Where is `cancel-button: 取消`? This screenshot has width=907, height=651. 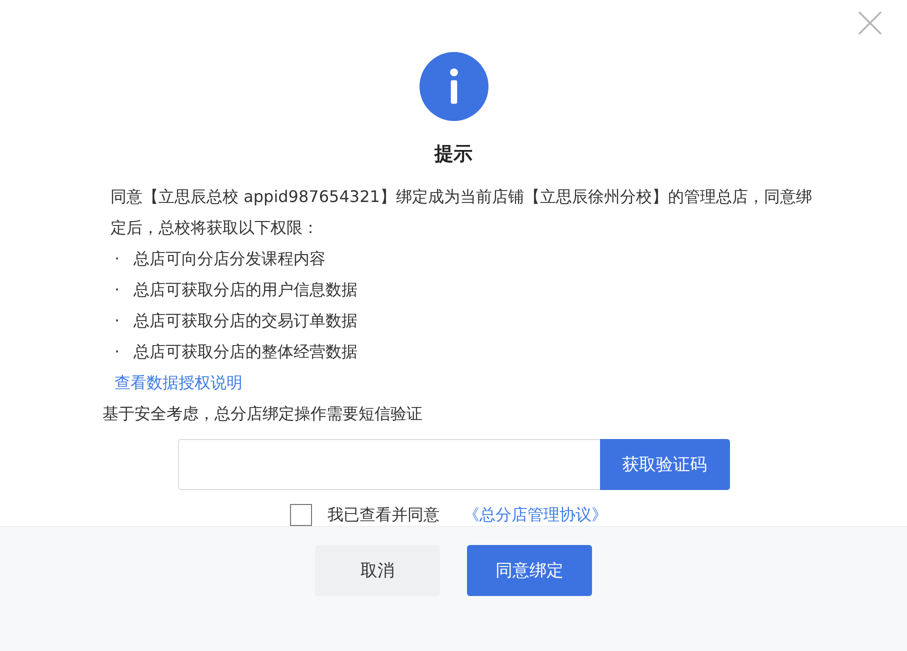 cancel-button: 取消 is located at coordinates (377, 570).